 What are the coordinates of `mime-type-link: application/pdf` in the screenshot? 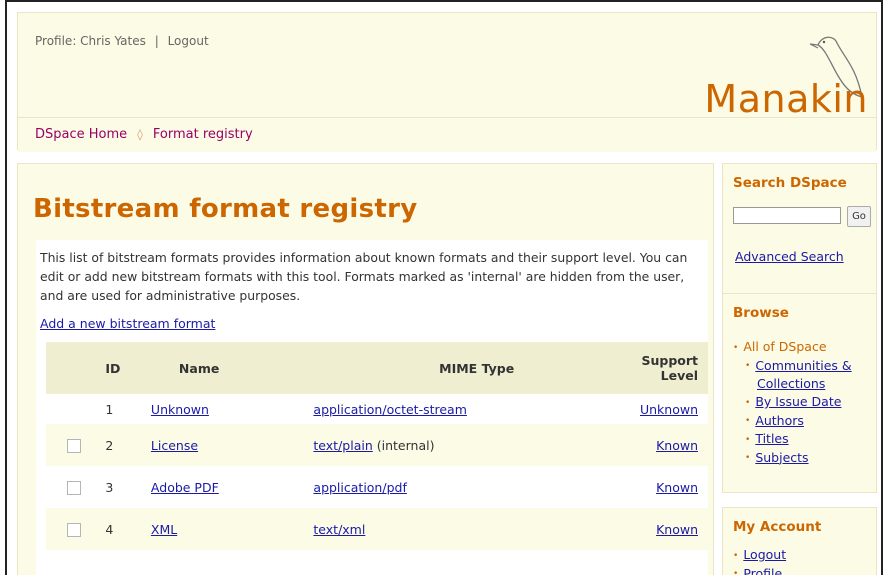 It's located at (359, 487).